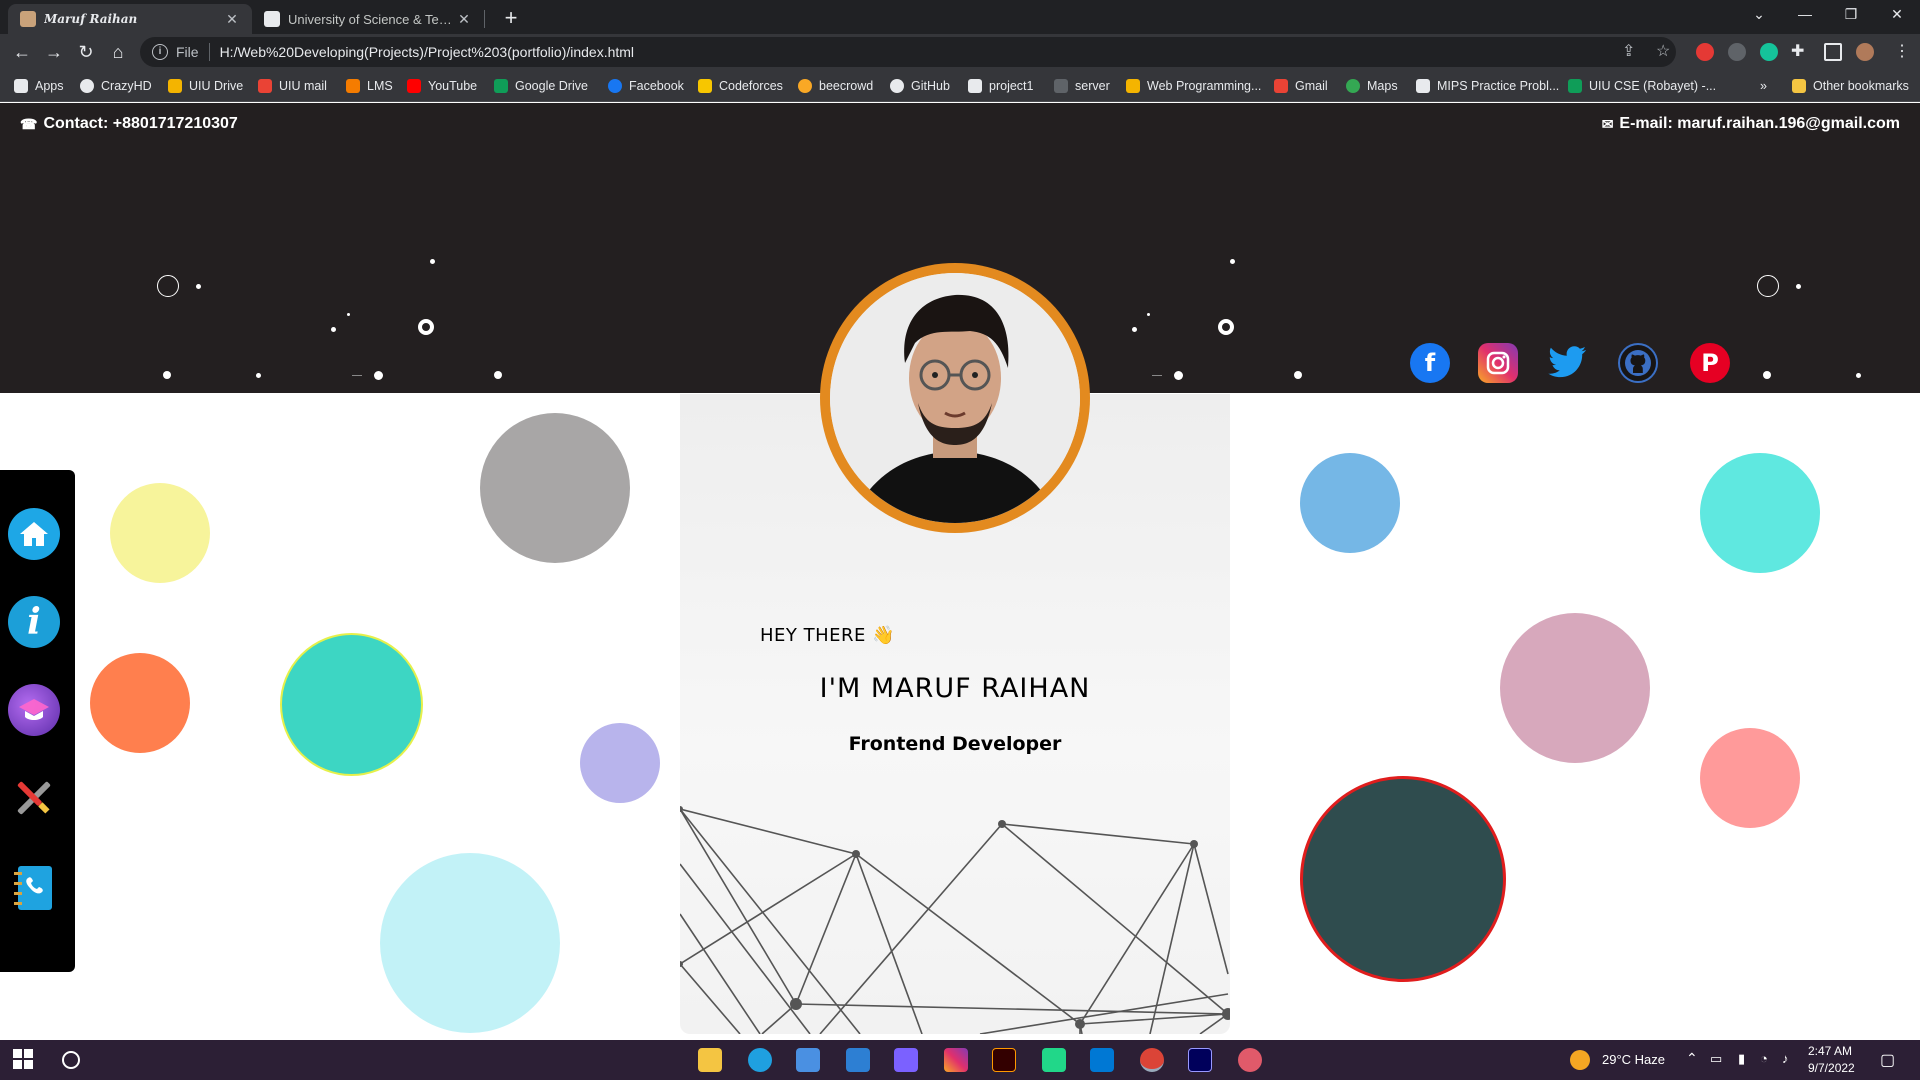 Image resolution: width=1920 pixels, height=1080 pixels. I want to click on bookmark-gmail: Gmail, so click(1301, 86).